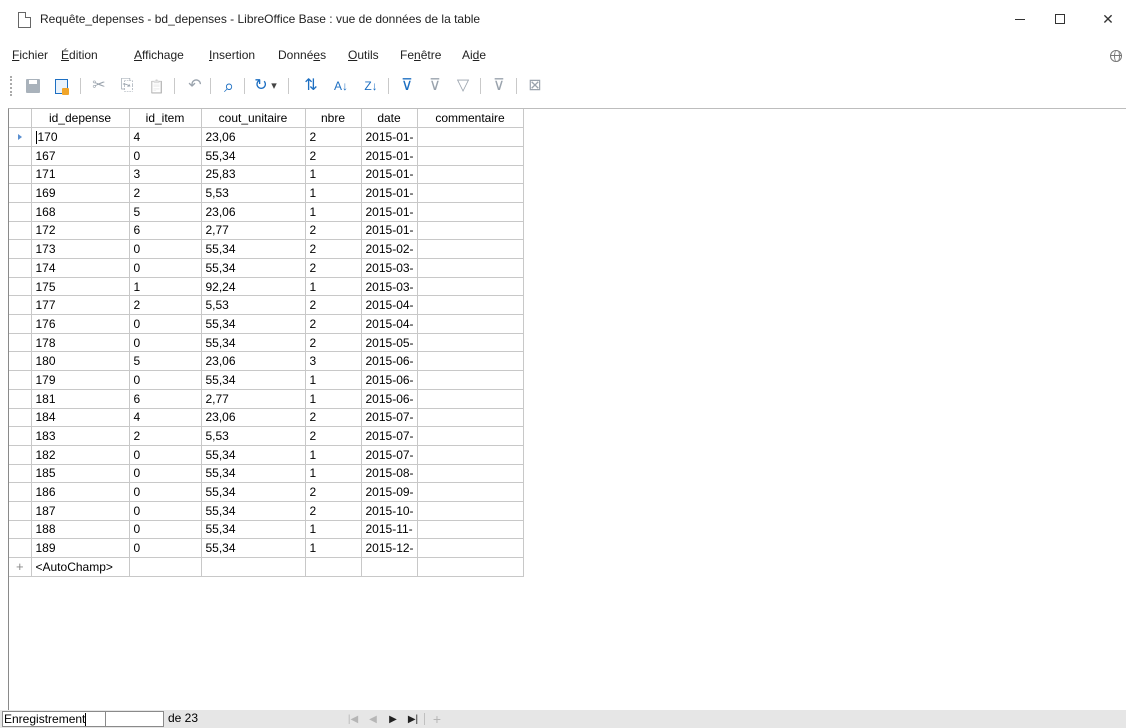 This screenshot has width=1126, height=728. Describe the element at coordinates (80, 455) in the screenshot. I see `cell-id-depense: 182` at that location.